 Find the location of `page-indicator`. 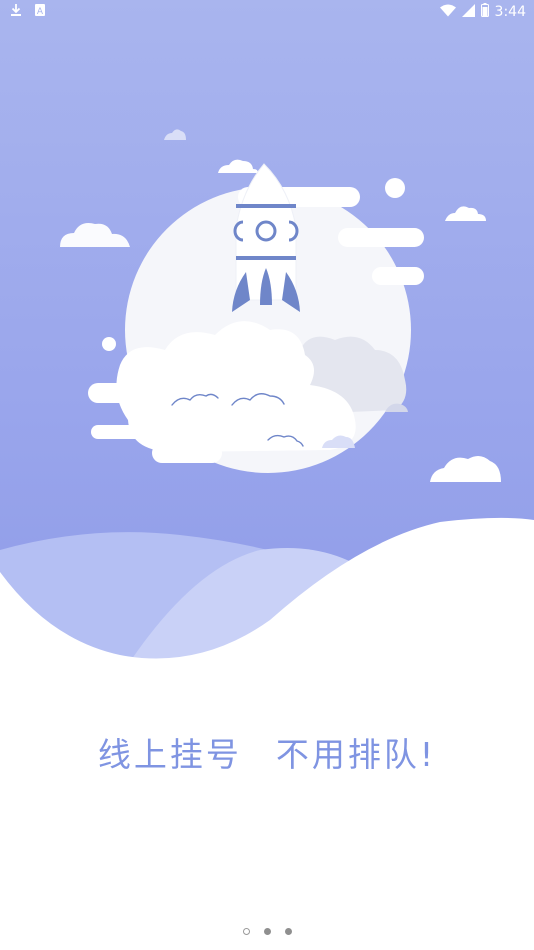

page-indicator is located at coordinates (267, 931).